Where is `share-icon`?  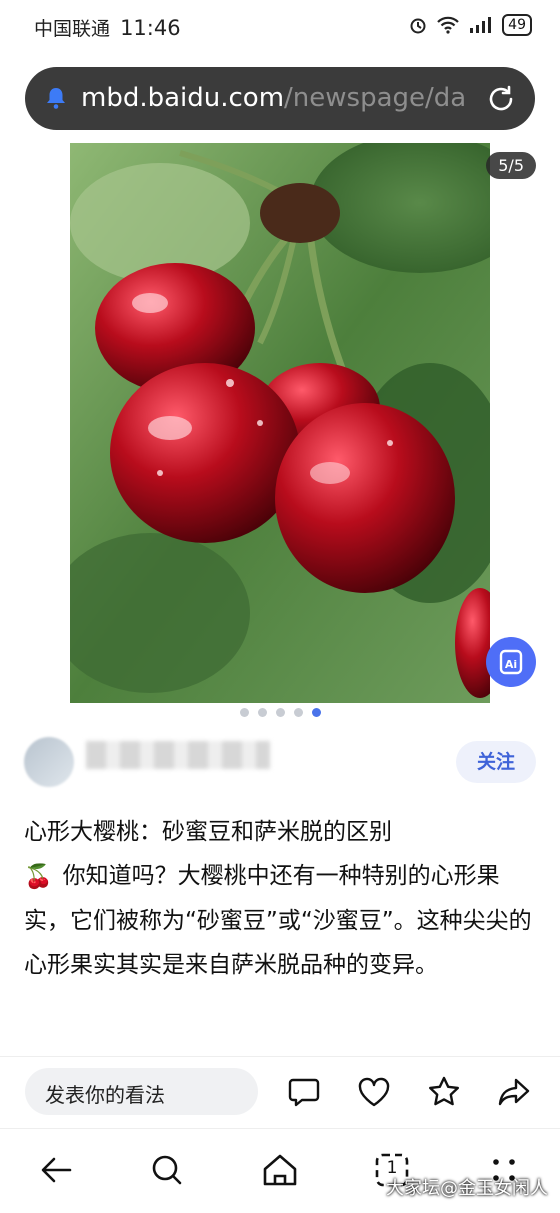 share-icon is located at coordinates (514, 1092).